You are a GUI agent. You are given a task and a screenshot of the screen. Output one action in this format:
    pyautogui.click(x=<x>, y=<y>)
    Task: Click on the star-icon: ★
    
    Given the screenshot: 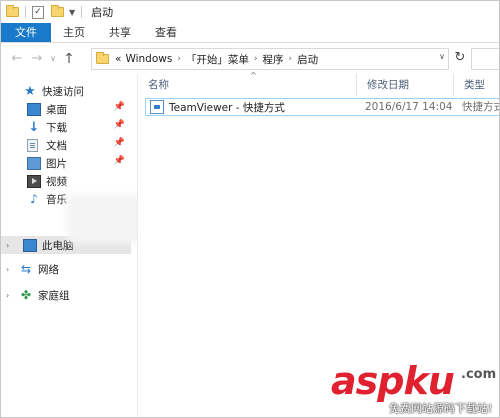 What is the action you would take?
    pyautogui.click(x=30, y=91)
    